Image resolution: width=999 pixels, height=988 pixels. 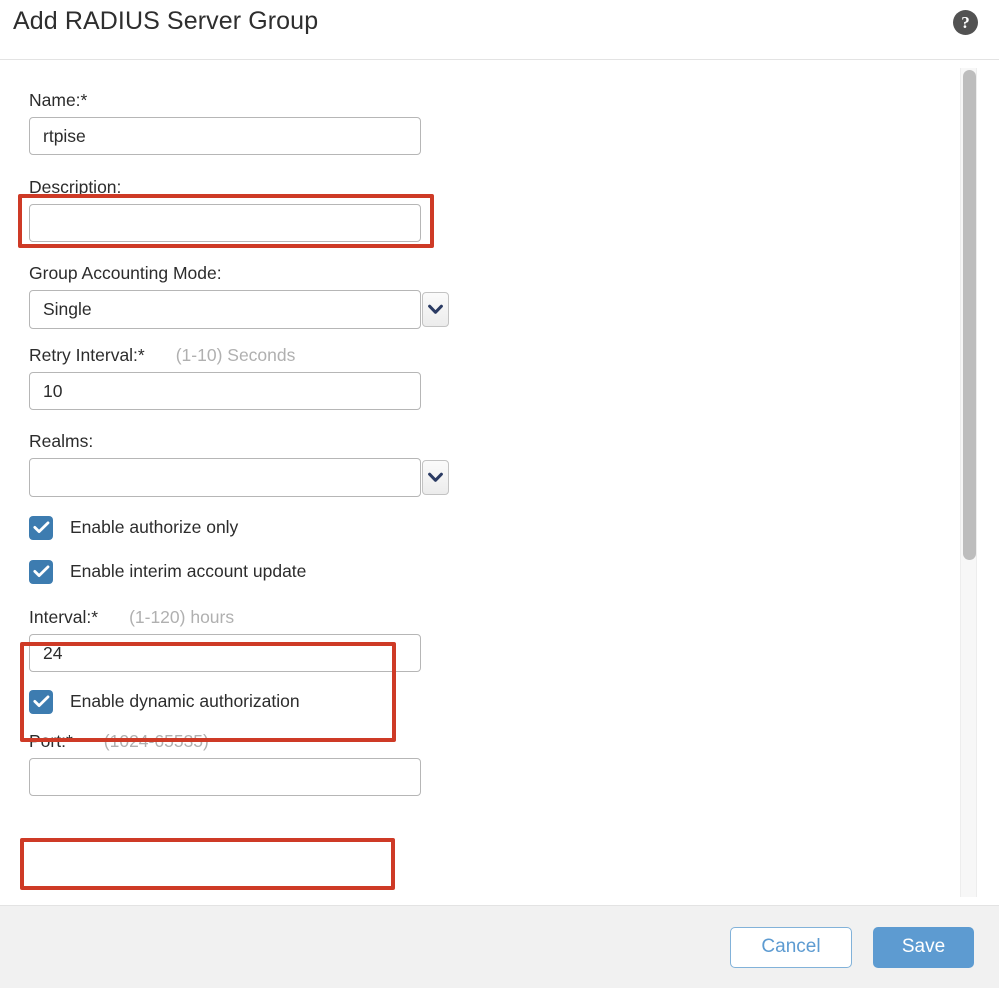 What do you see at coordinates (235, 355) in the screenshot?
I see `retry-interval-hint: (1-10) Seconds` at bounding box center [235, 355].